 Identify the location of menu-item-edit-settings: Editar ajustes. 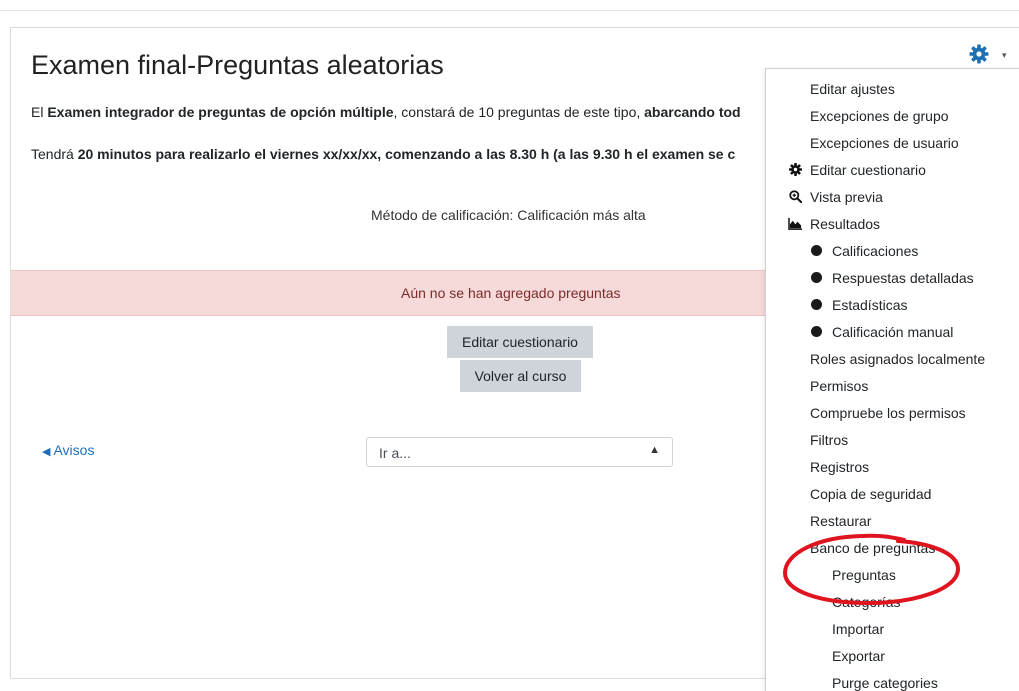
(852, 89).